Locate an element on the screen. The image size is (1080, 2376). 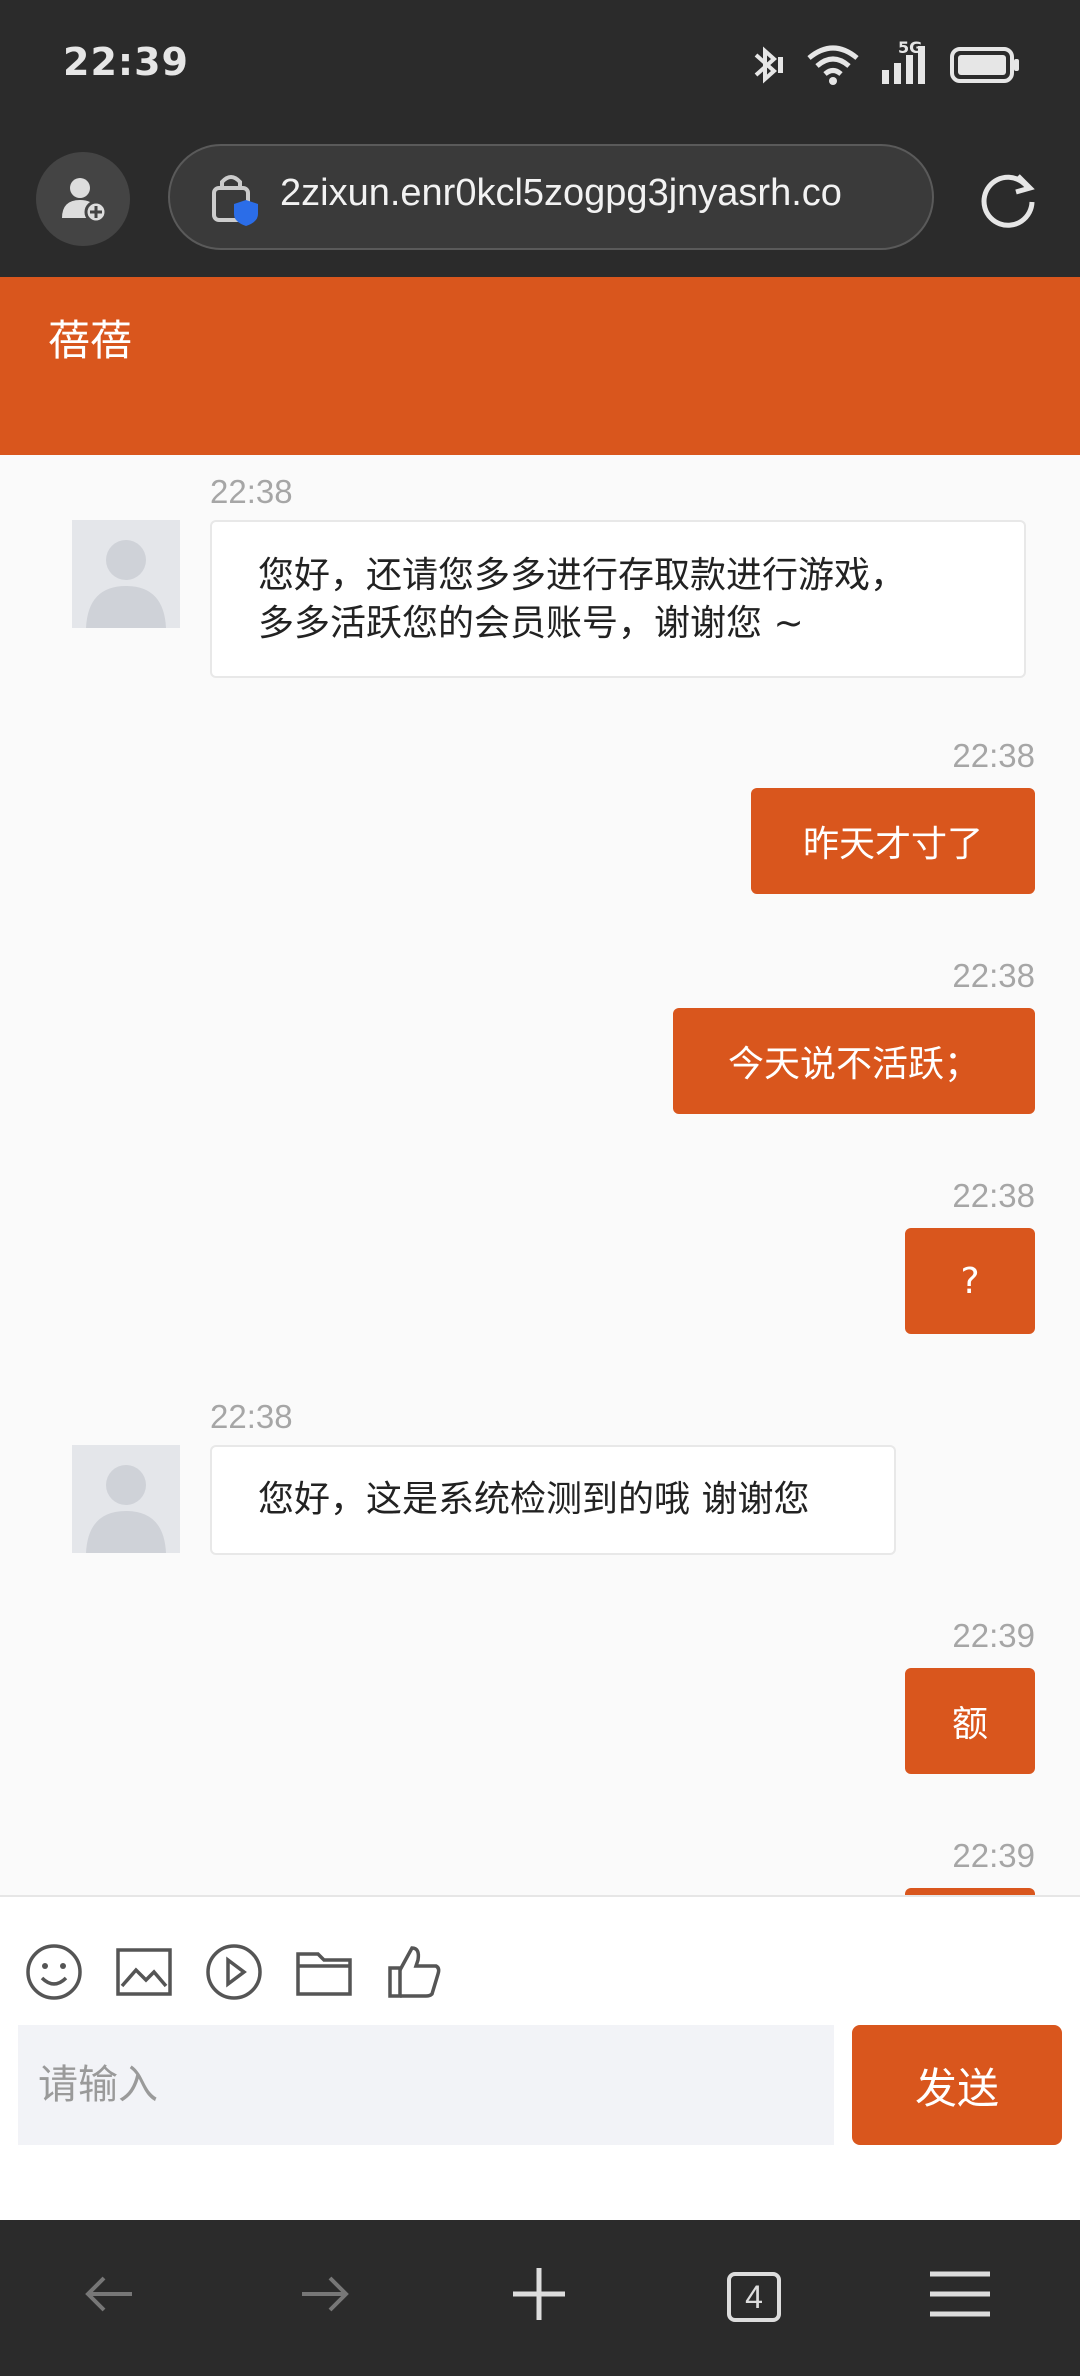
chat-title: 蓓蓓 is located at coordinates (90, 340).